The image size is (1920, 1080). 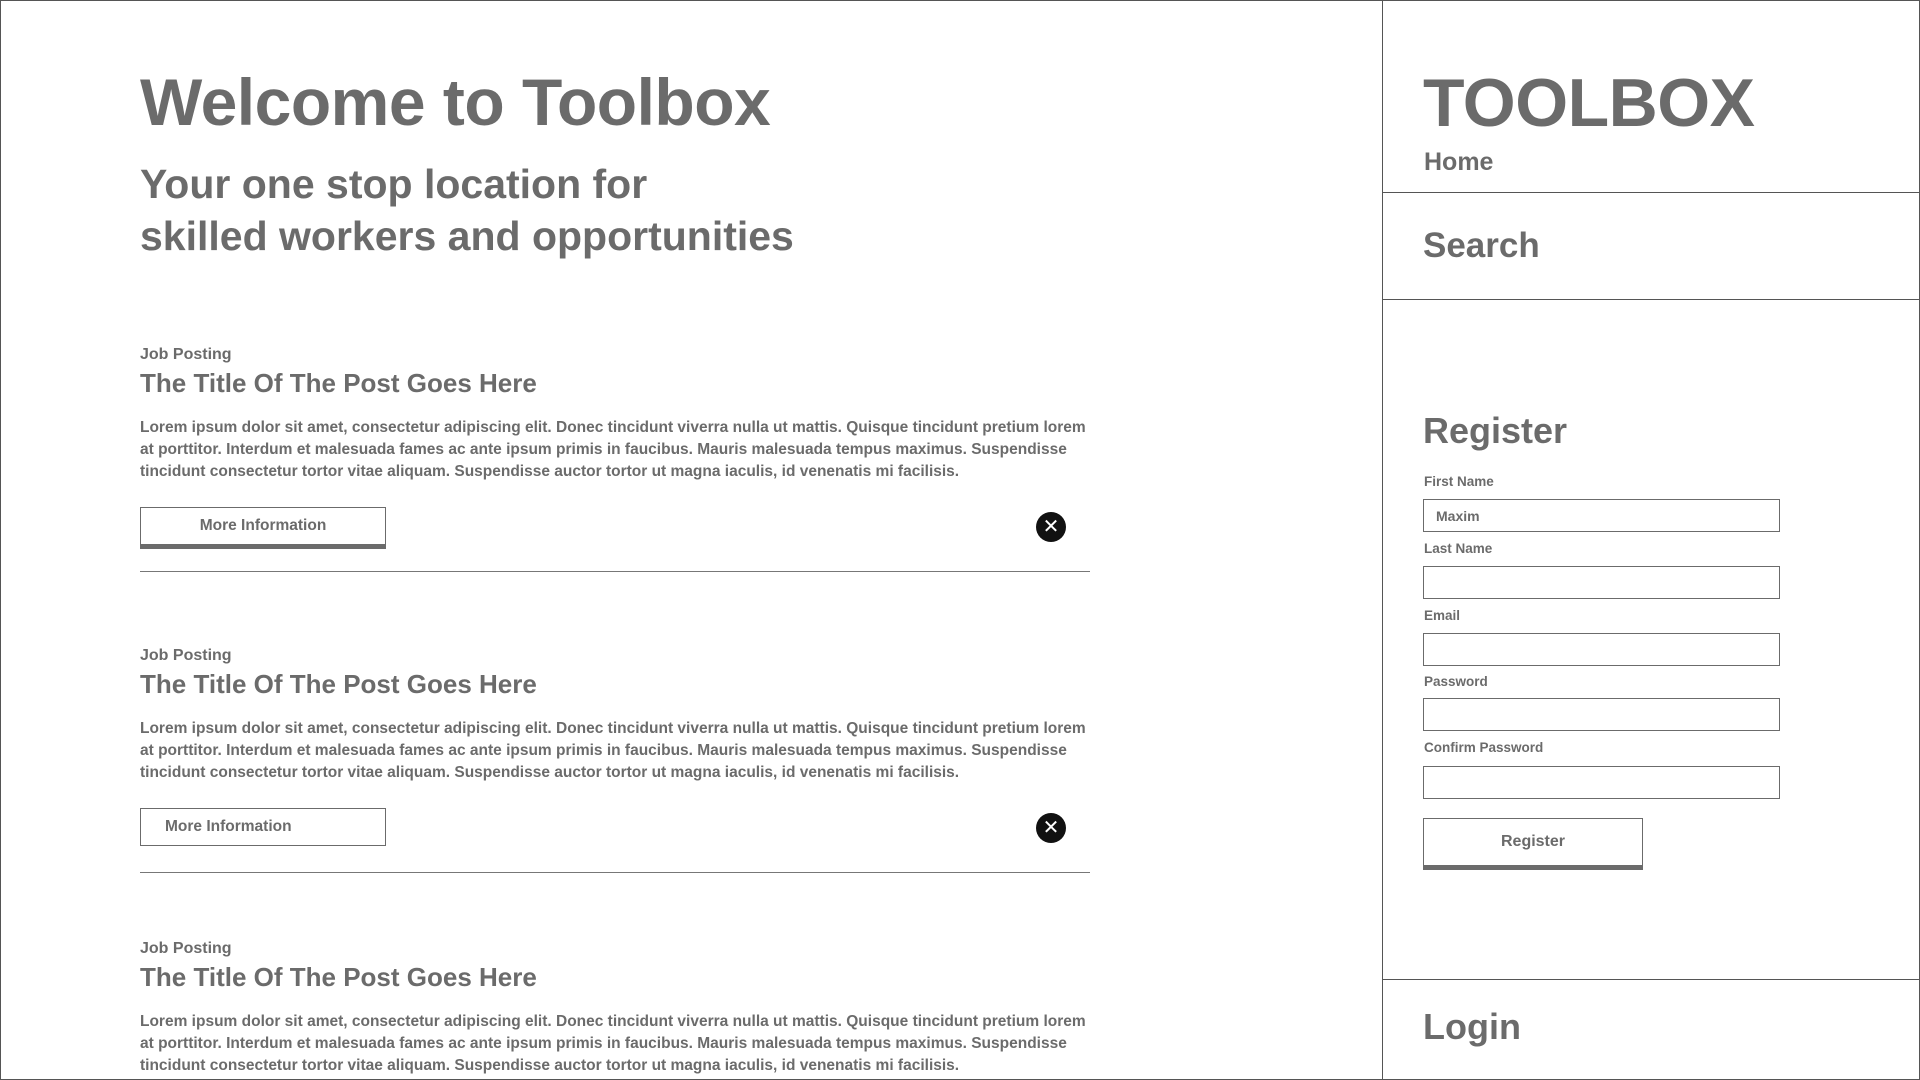 What do you see at coordinates (467, 236) in the screenshot?
I see `tagline-line-2: skilled workers and opportunities` at bounding box center [467, 236].